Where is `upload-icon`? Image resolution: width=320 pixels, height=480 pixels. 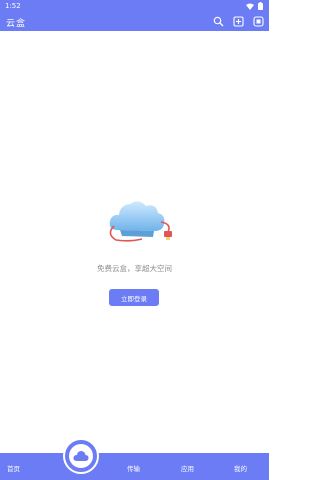
upload-icon is located at coordinates (238, 21).